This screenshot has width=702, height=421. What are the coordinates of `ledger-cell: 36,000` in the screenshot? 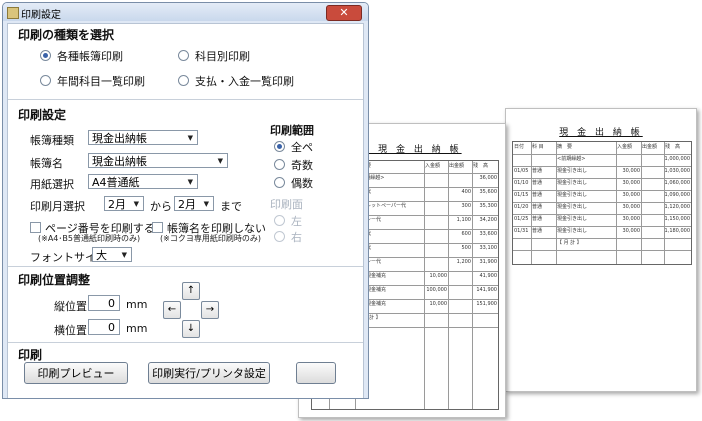 It's located at (488, 178).